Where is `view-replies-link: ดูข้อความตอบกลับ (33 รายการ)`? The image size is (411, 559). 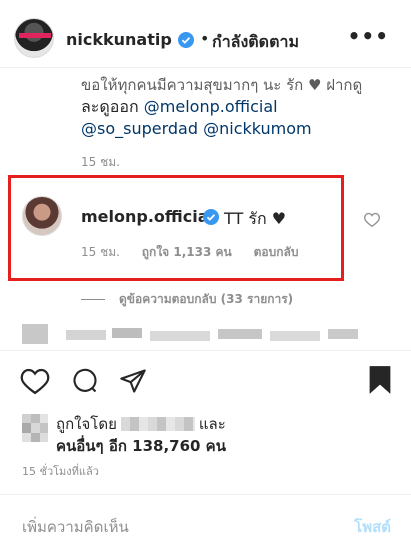
view-replies-link: ดูข้อความตอบกลับ (33 รายการ) is located at coordinates (187, 299).